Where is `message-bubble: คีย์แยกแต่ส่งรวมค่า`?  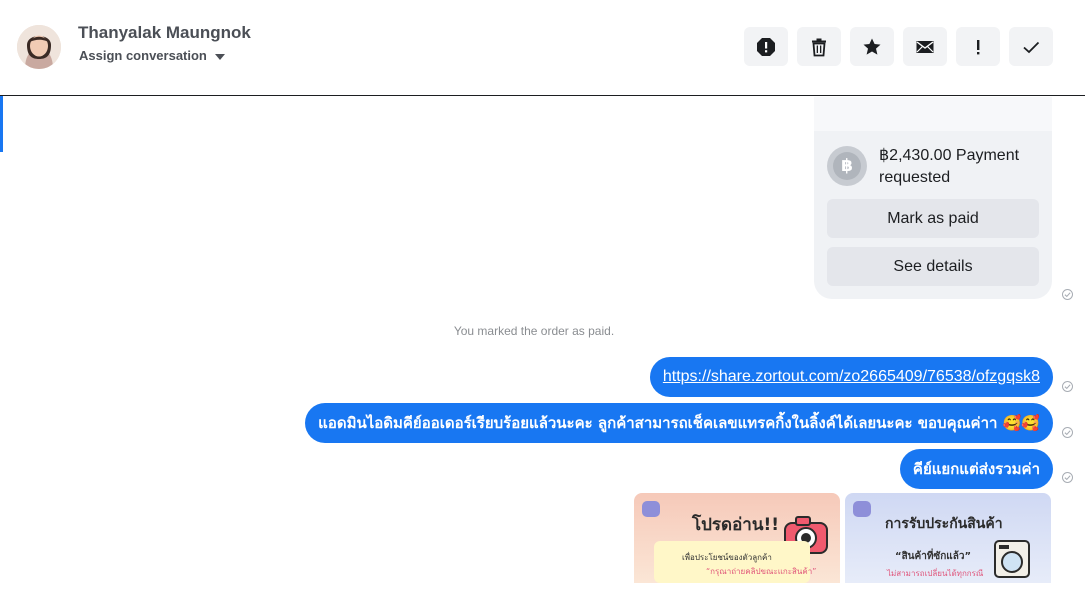
message-bubble: คีย์แยกแต่ส่งรวมค่า is located at coordinates (976, 469).